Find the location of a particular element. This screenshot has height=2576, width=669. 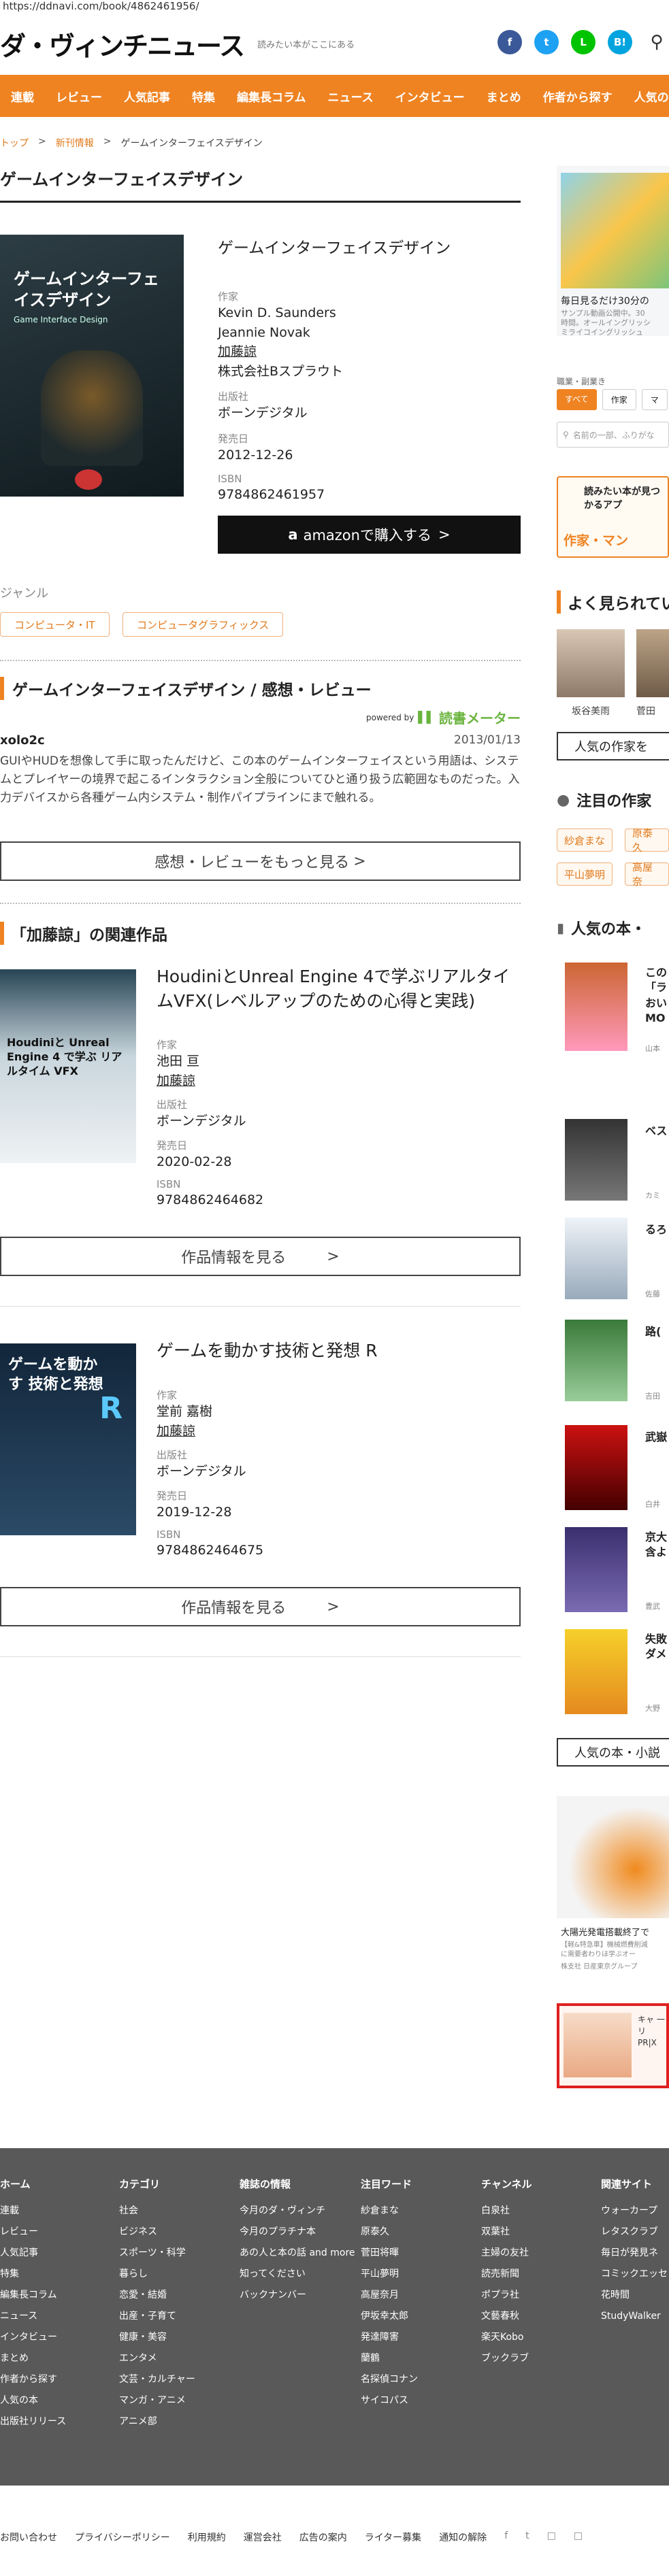

browser-url: https://ddnavi.com/book/4862461956/ is located at coordinates (101, 6).